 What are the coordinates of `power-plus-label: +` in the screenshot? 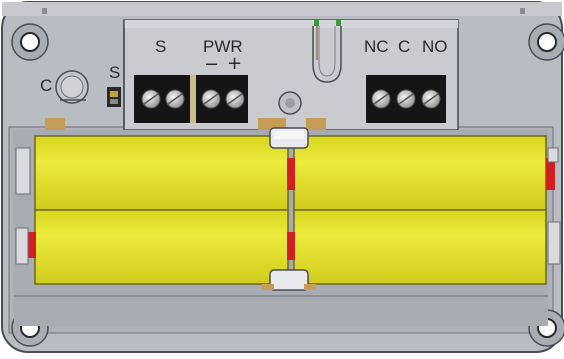 It's located at (235, 63).